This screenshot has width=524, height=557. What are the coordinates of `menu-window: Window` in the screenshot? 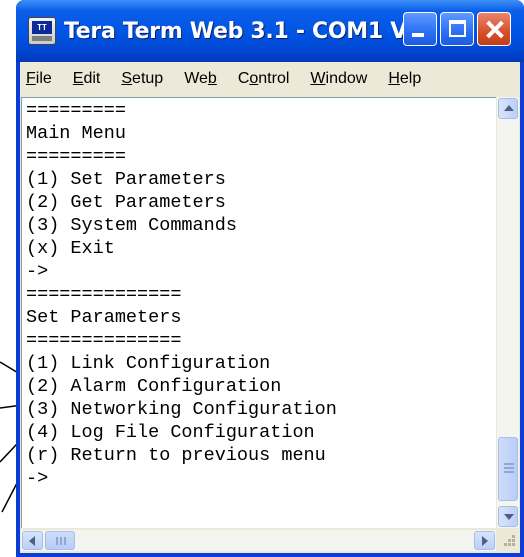 It's located at (338, 79).